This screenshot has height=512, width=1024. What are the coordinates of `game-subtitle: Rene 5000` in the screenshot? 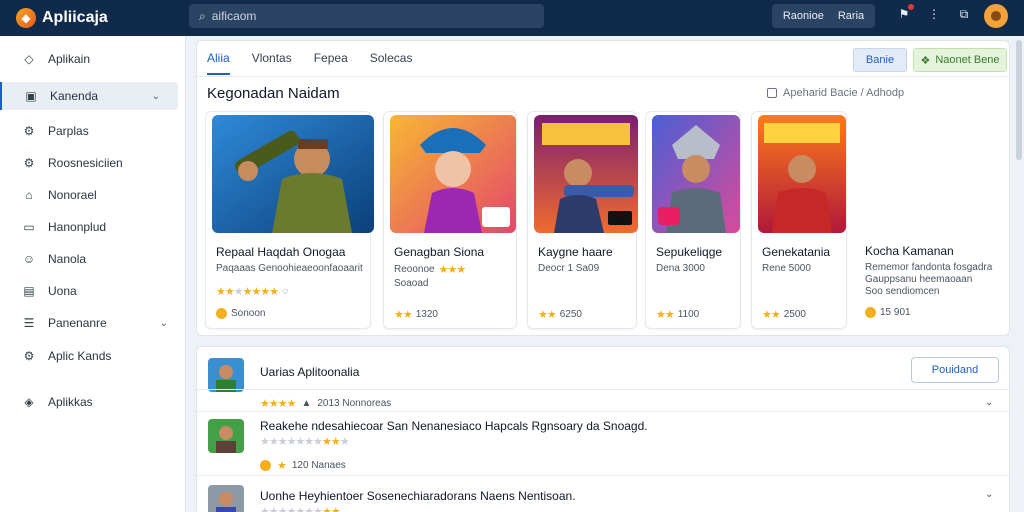 It's located at (786, 268).